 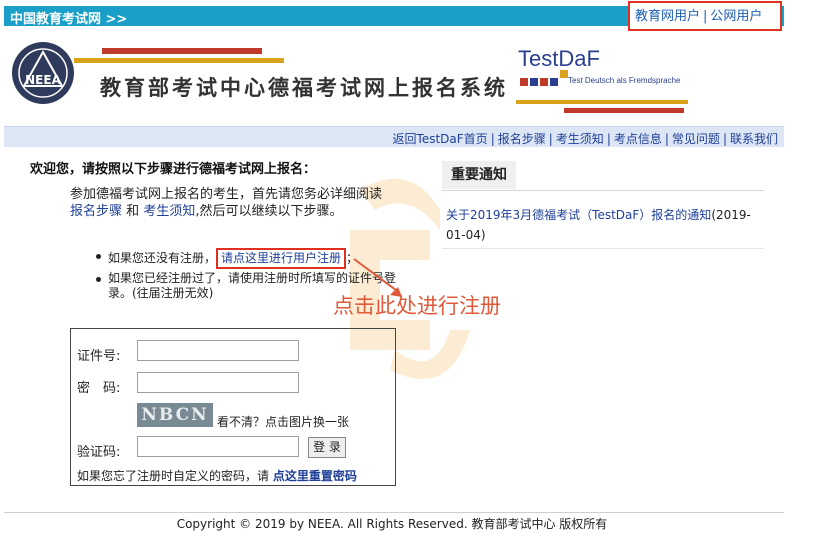 I want to click on forgot-password-text: 如果您忘了注册时自定义的密码，请, so click(x=173, y=476).